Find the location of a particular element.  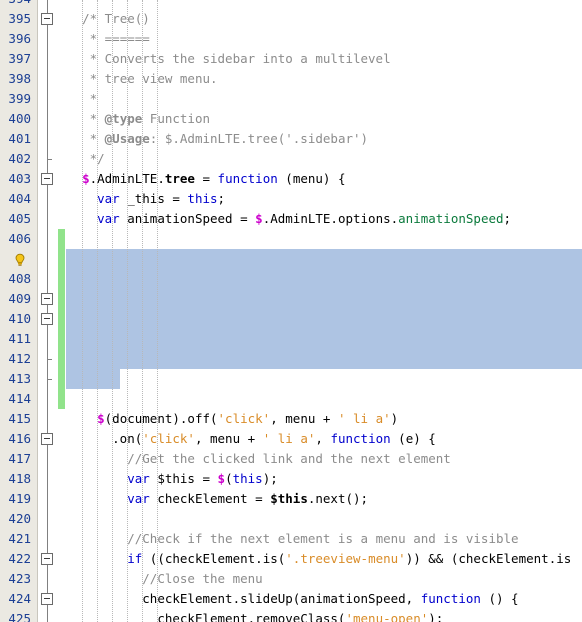

code-line: 399 * is located at coordinates (291, 99).